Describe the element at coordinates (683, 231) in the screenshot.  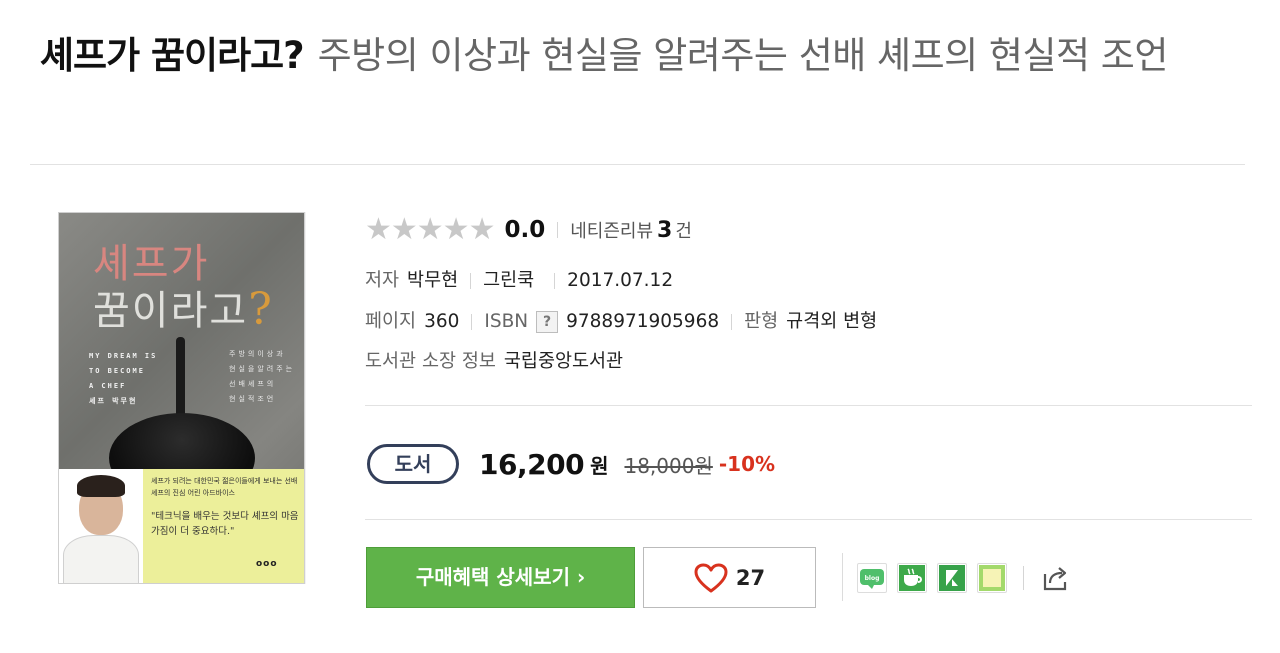
I see `review-unit: 건` at that location.